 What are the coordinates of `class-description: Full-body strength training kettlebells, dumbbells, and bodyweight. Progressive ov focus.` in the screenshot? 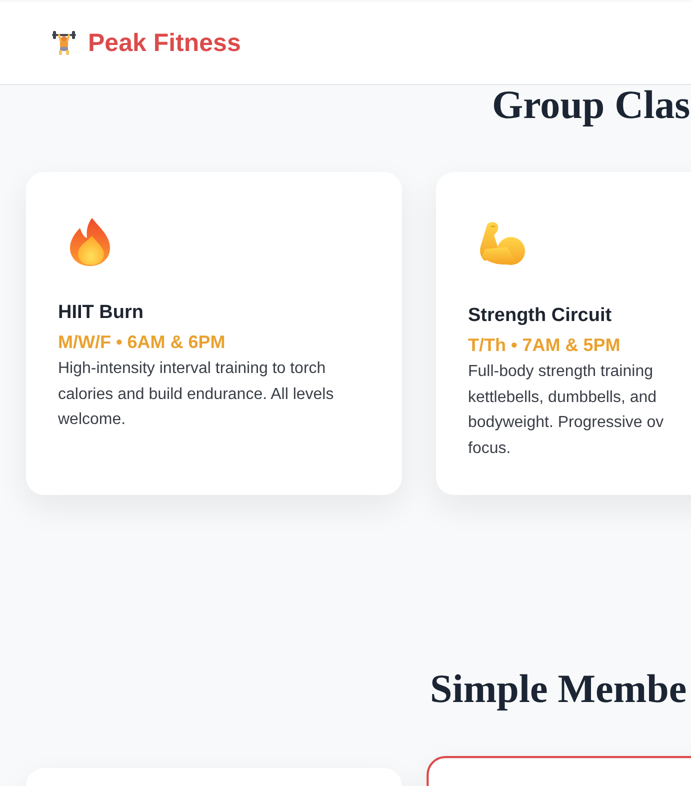 It's located at (566, 410).